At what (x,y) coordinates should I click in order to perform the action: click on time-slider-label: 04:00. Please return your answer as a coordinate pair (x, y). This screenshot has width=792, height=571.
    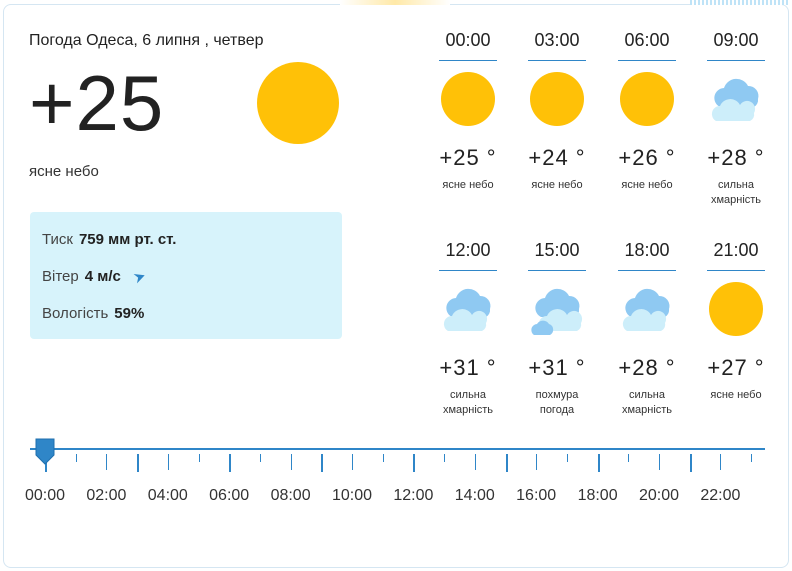
    Looking at the image, I should click on (168, 496).